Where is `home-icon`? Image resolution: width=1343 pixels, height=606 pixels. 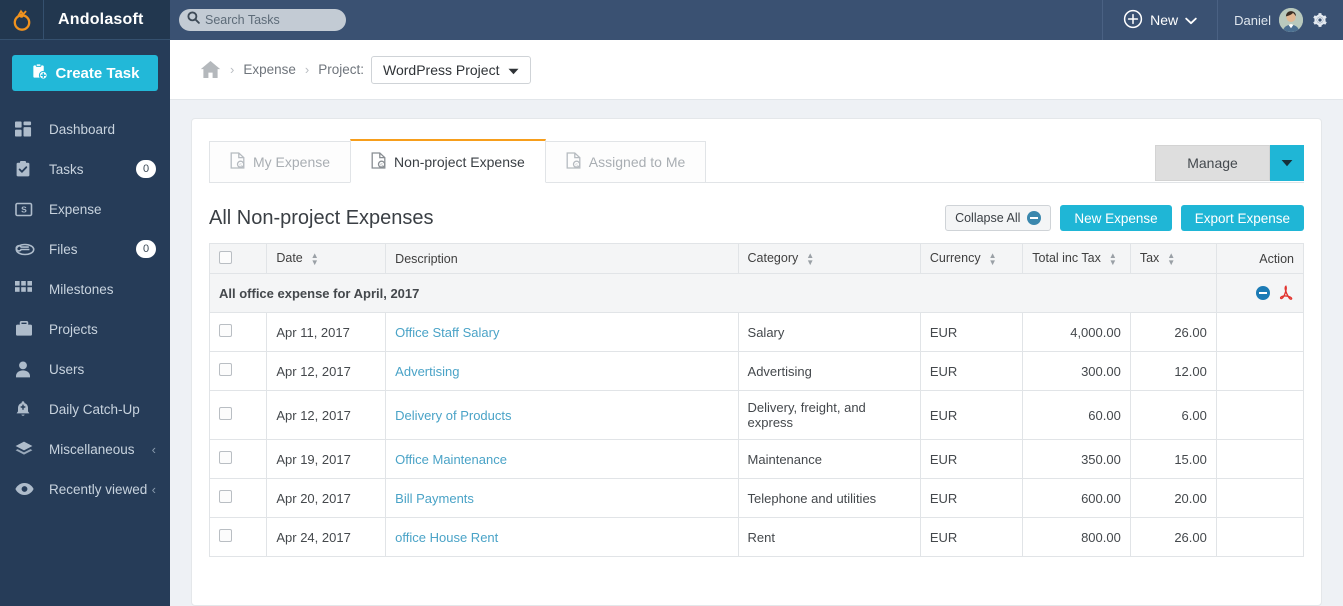
home-icon is located at coordinates (210, 69).